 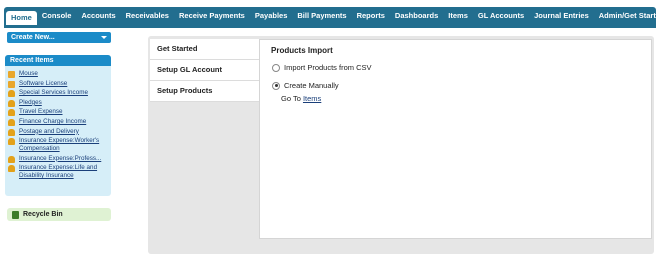 I want to click on tab-admin-get-started: Admin/Get Started, so click(x=627, y=16).